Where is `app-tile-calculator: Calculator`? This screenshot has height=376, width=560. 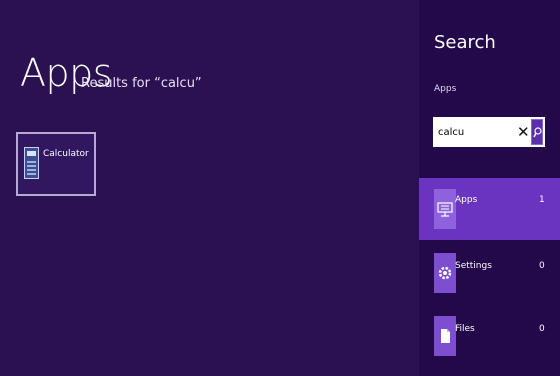
app-tile-calculator: Calculator is located at coordinates (56, 164).